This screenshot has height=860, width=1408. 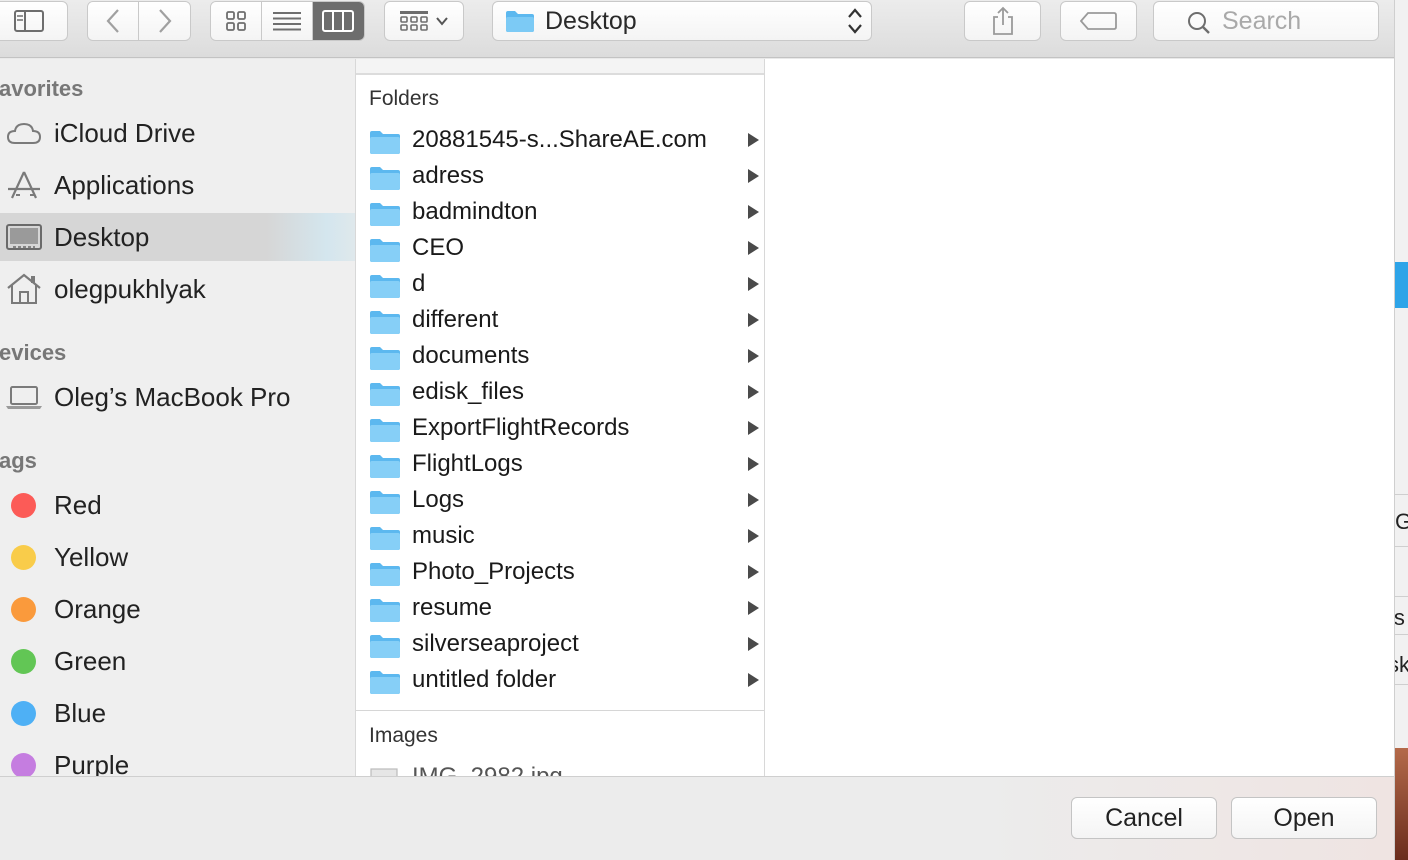 I want to click on folder-row: Photo_Projects, so click(x=560, y=573).